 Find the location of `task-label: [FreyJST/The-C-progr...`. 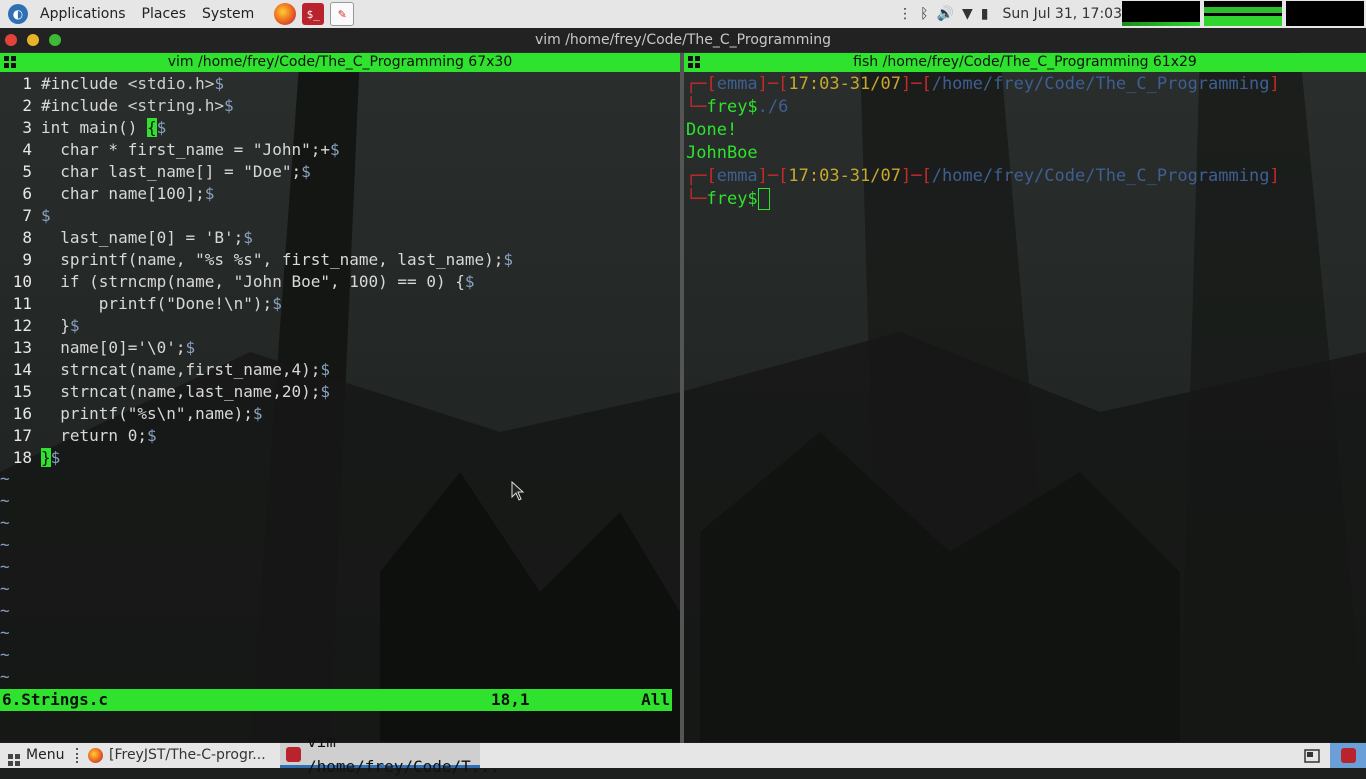

task-label: [FreyJST/The-C-progr... is located at coordinates (187, 755).